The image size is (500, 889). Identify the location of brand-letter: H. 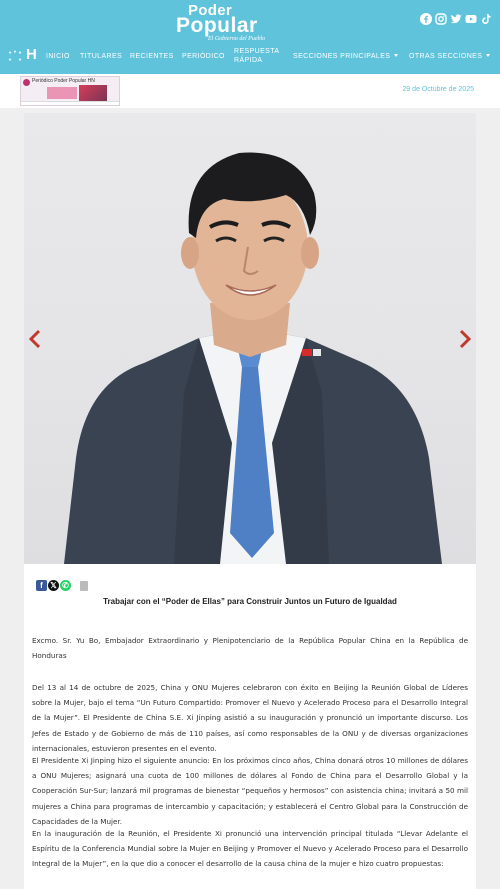
(31, 54).